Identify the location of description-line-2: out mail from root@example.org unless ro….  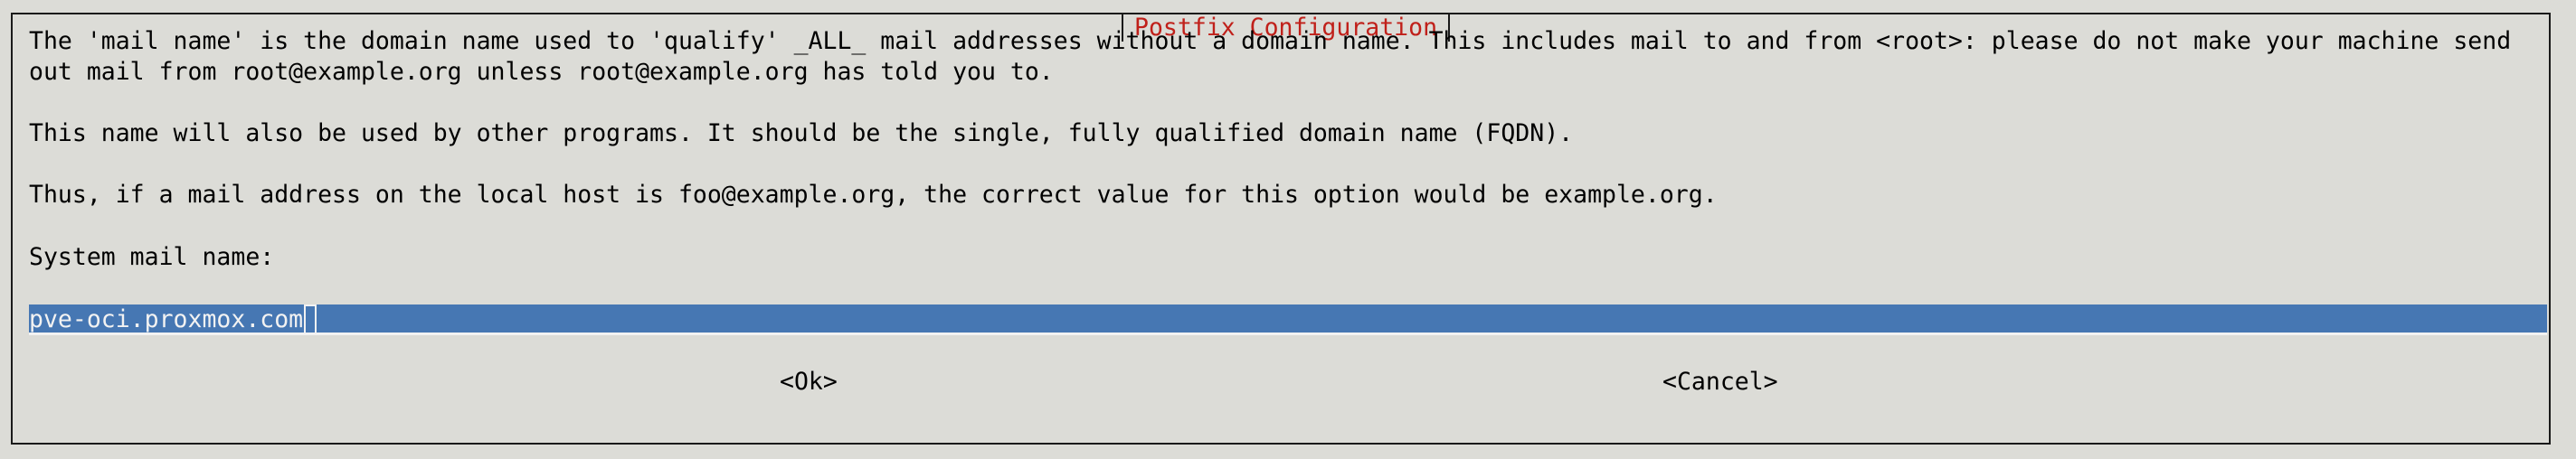
(542, 72).